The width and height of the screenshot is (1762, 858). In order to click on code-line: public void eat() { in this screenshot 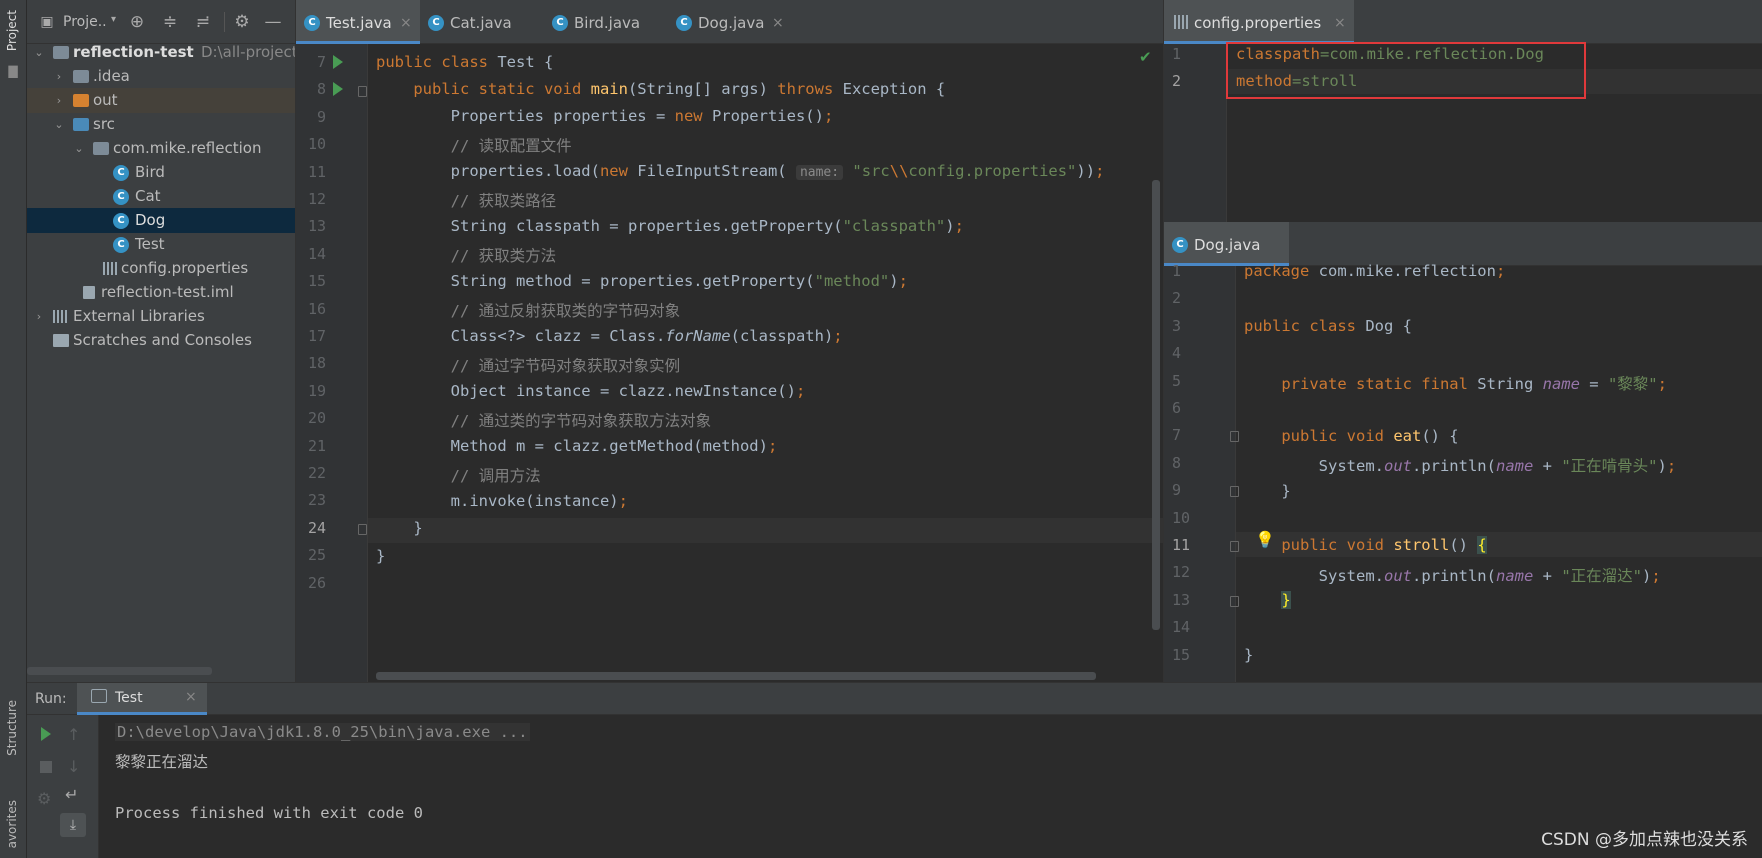, I will do `click(1351, 436)`.